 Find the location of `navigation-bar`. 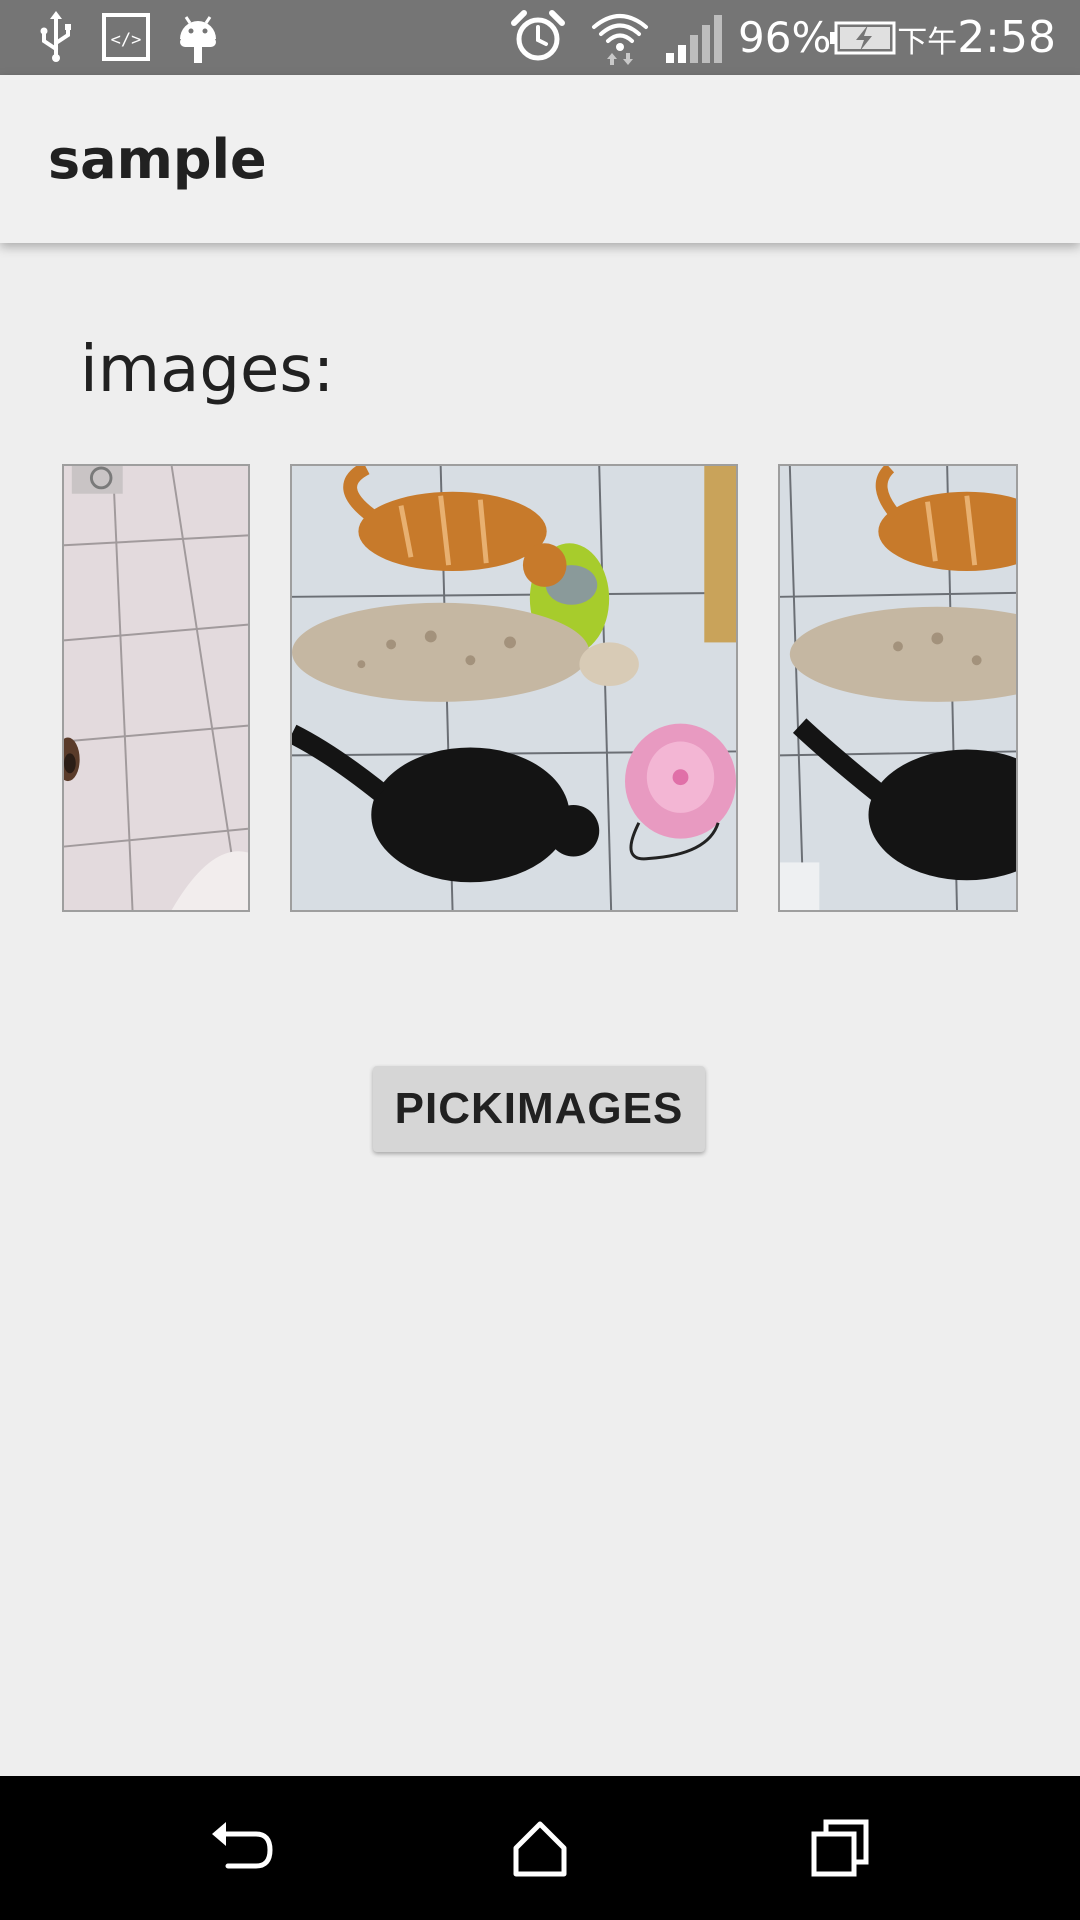

navigation-bar is located at coordinates (540, 1848).